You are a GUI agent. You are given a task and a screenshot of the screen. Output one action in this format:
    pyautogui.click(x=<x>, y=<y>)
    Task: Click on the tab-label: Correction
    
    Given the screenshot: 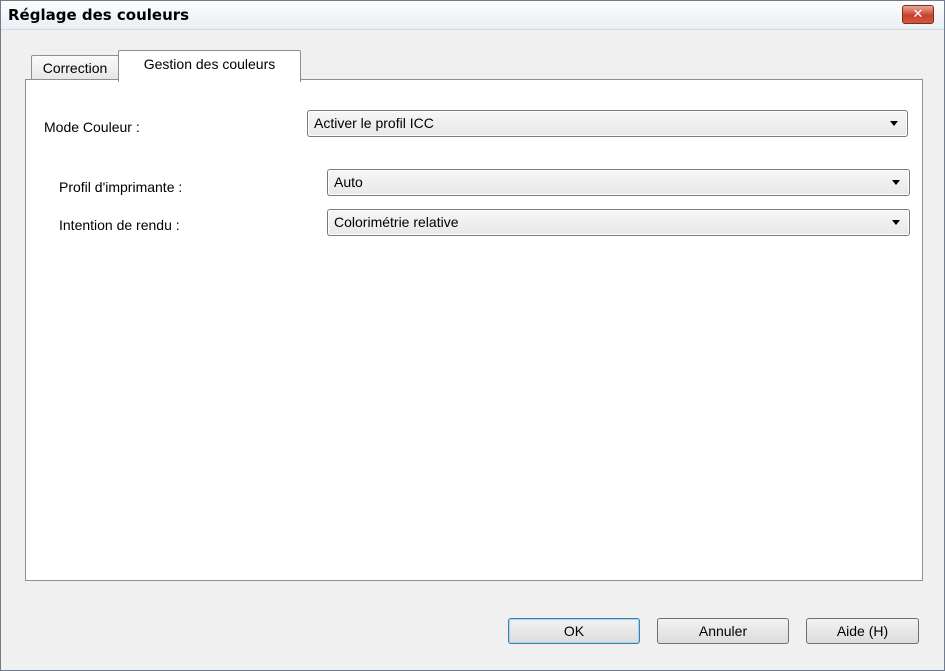 What is the action you would take?
    pyautogui.click(x=75, y=68)
    